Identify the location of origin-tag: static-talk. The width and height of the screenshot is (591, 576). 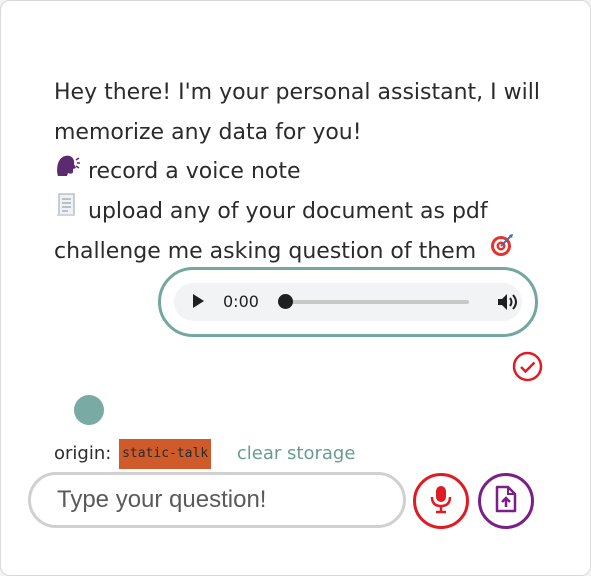
(165, 454).